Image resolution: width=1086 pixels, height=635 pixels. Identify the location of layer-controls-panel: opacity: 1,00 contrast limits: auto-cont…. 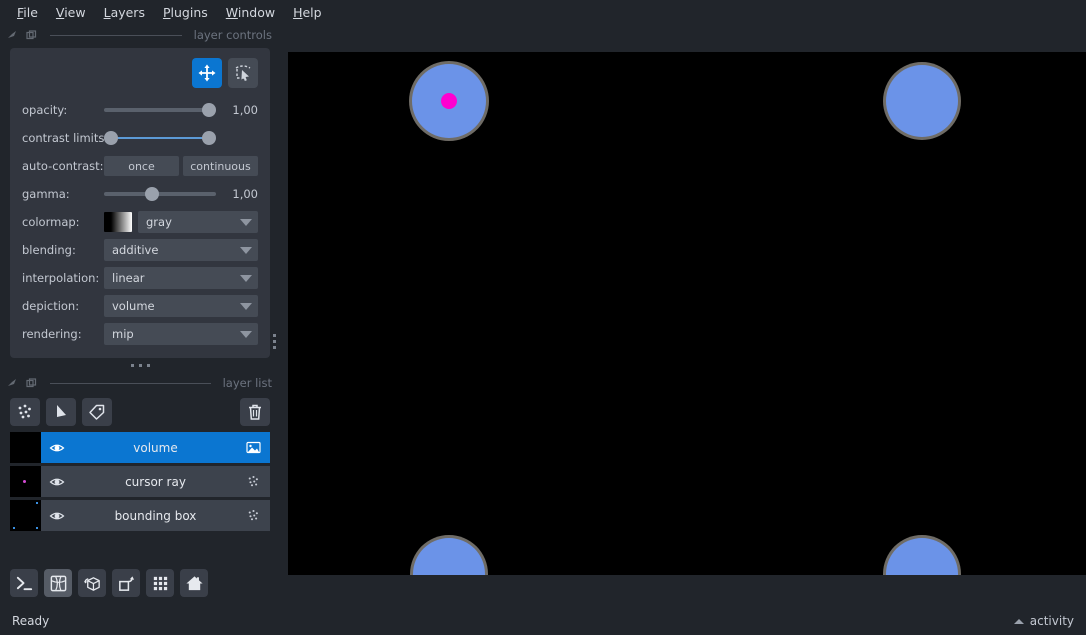
(140, 203).